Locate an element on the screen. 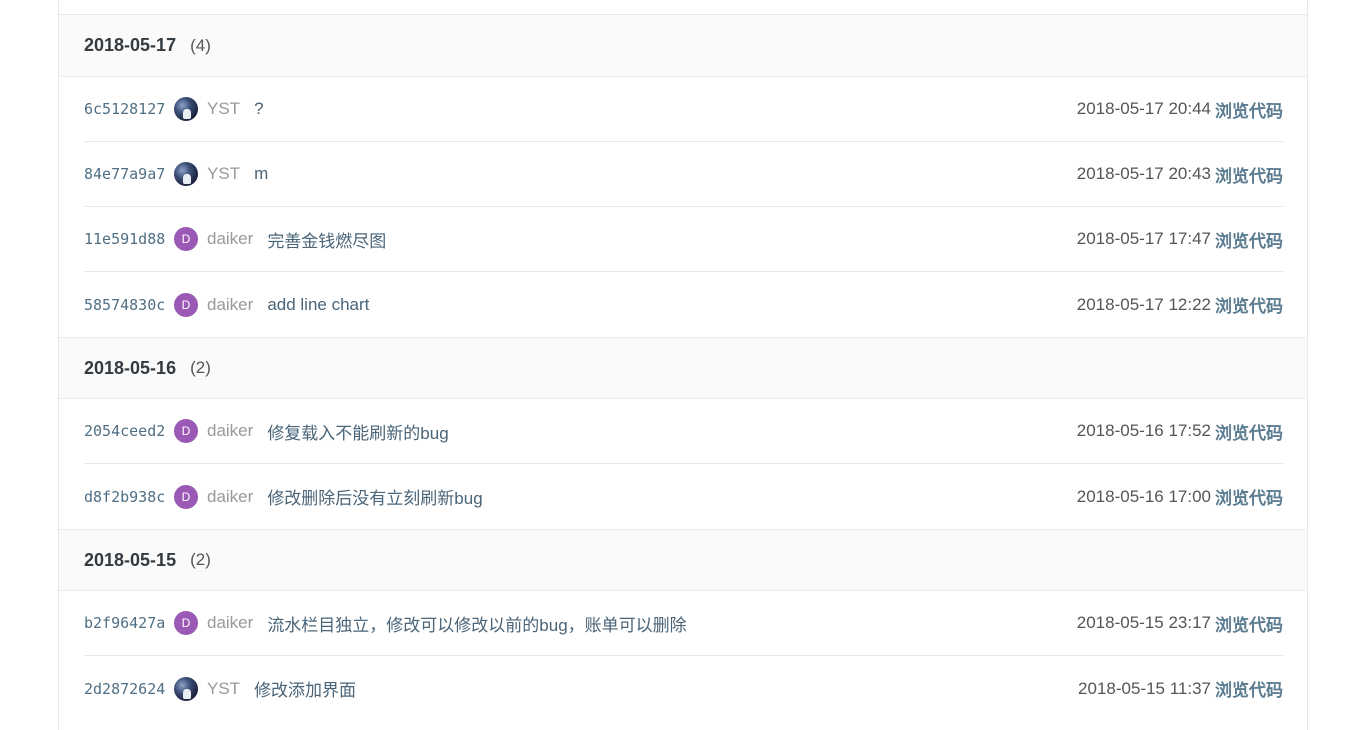  group-header: 2018-05-17 (4) is located at coordinates (683, 46).